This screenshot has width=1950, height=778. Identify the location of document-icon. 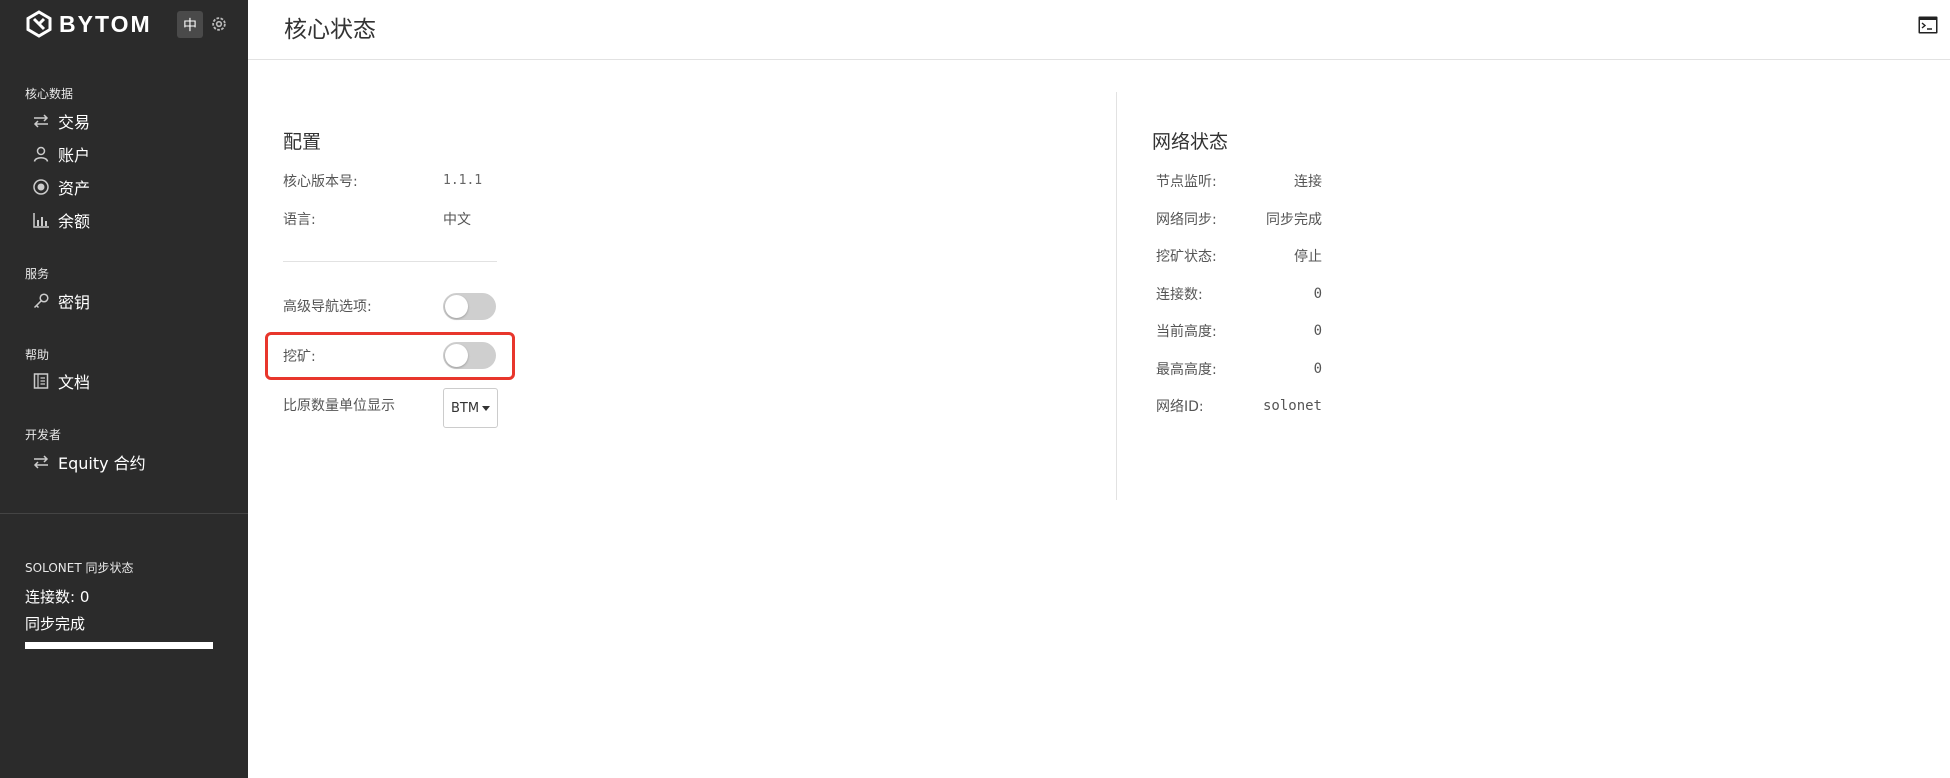
(41, 381).